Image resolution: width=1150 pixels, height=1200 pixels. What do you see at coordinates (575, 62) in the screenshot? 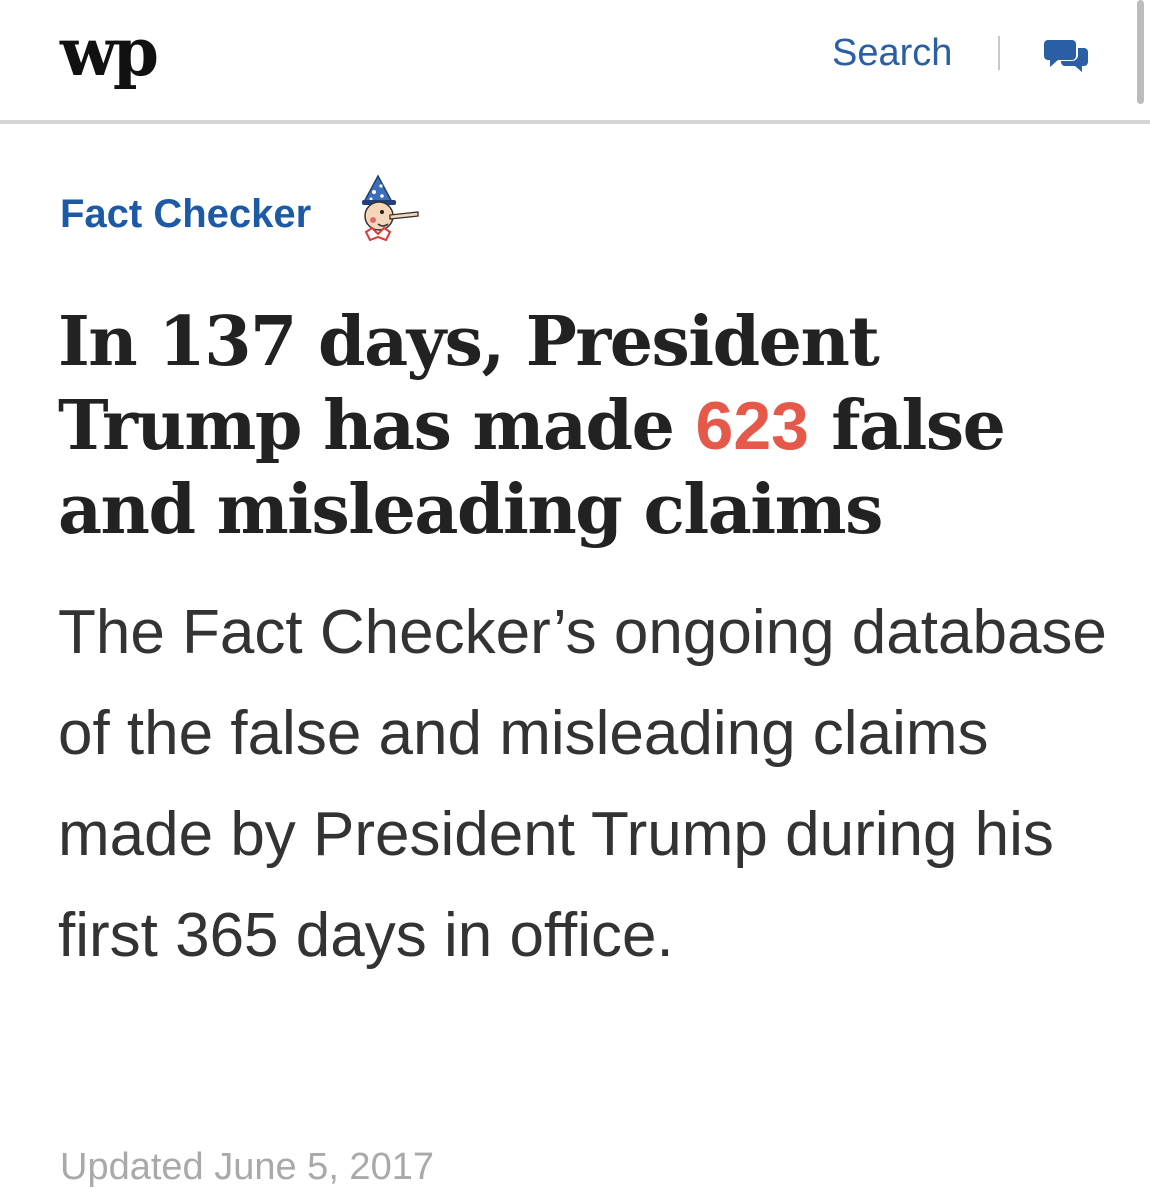
I see `top-navigation-bar: wp Search` at bounding box center [575, 62].